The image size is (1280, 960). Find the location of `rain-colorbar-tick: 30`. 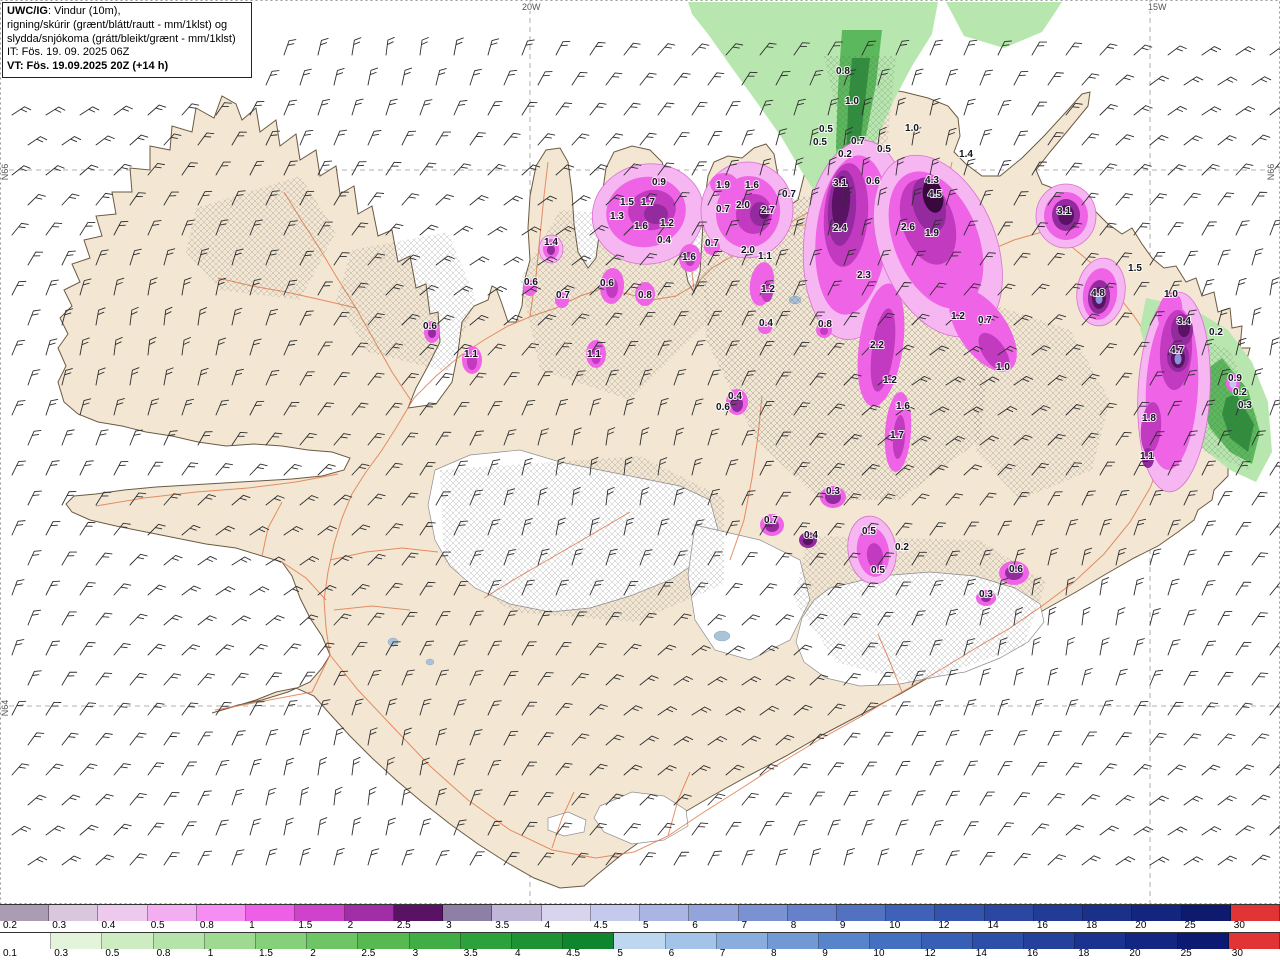

rain-colorbar-tick: 30 is located at coordinates (1237, 953).